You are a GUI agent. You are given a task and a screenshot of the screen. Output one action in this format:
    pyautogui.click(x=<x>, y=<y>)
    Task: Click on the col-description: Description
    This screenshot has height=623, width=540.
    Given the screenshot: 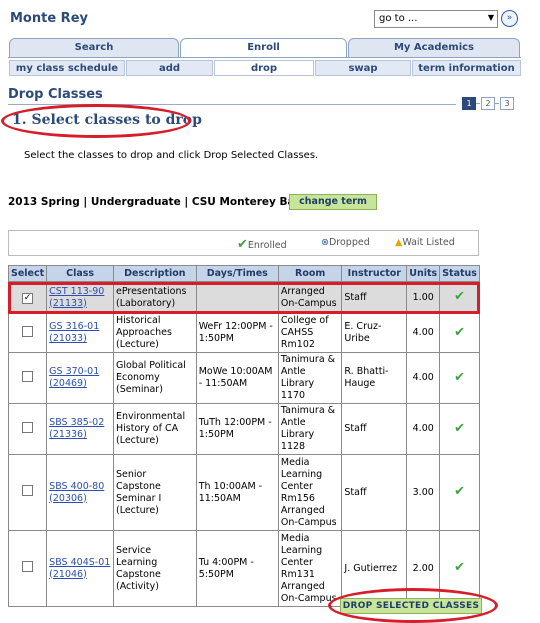 What is the action you would take?
    pyautogui.click(x=154, y=273)
    